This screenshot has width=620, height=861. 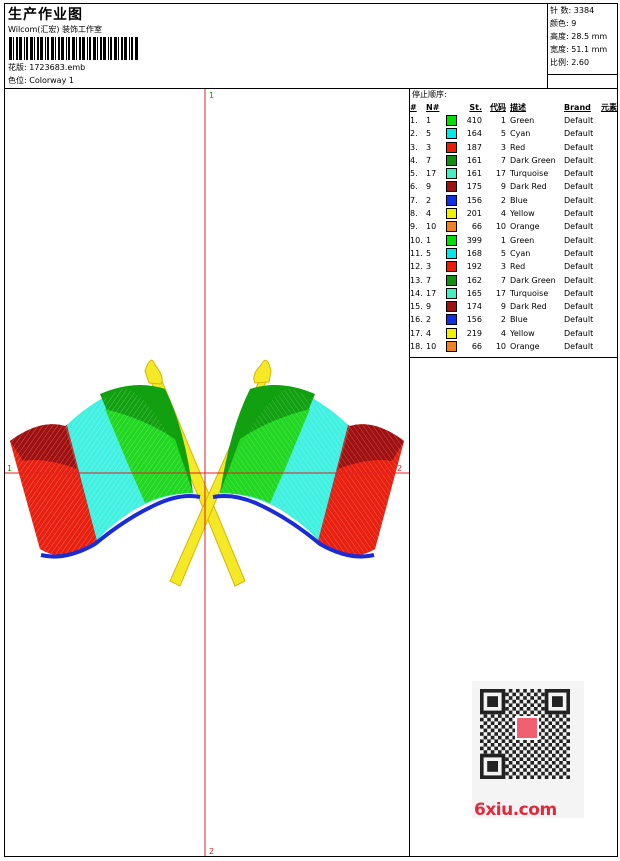 I want to click on table-row: 8. 4 201 4 Yellow Default, so click(x=513, y=213).